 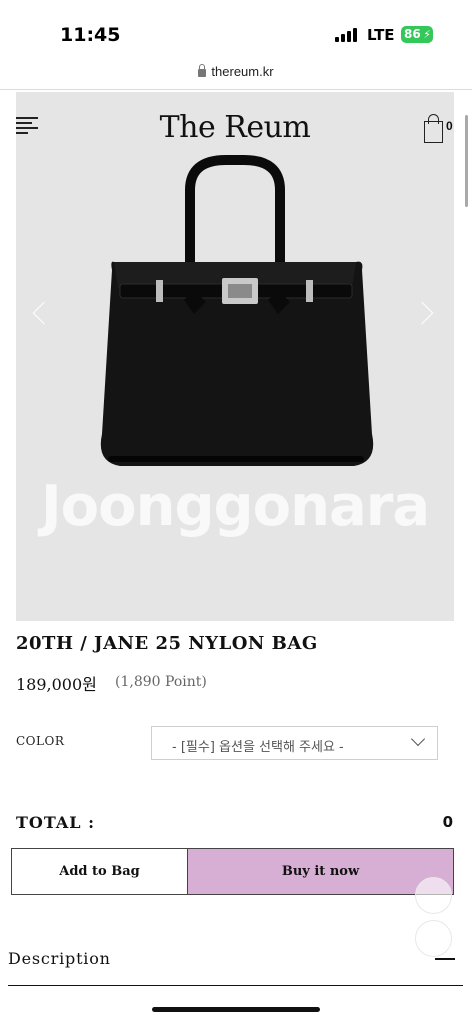 What do you see at coordinates (236, 1009) in the screenshot?
I see `home-indicator` at bounding box center [236, 1009].